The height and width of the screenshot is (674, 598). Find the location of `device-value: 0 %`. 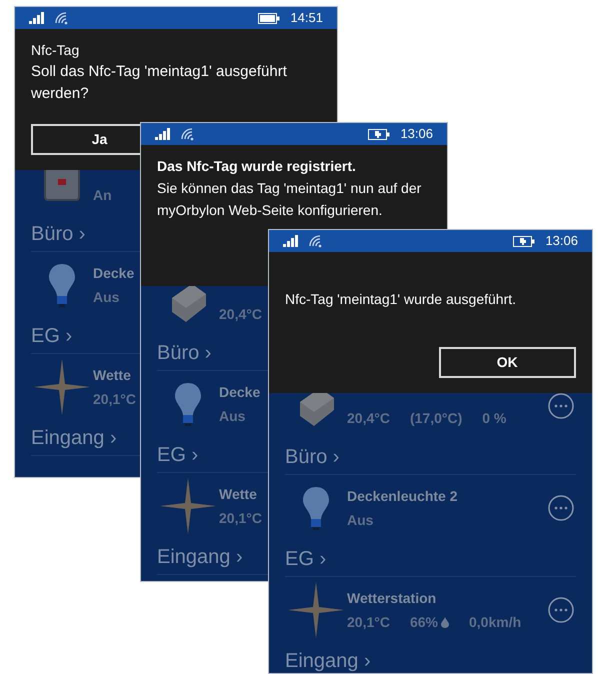

device-value: 0 % is located at coordinates (494, 418).